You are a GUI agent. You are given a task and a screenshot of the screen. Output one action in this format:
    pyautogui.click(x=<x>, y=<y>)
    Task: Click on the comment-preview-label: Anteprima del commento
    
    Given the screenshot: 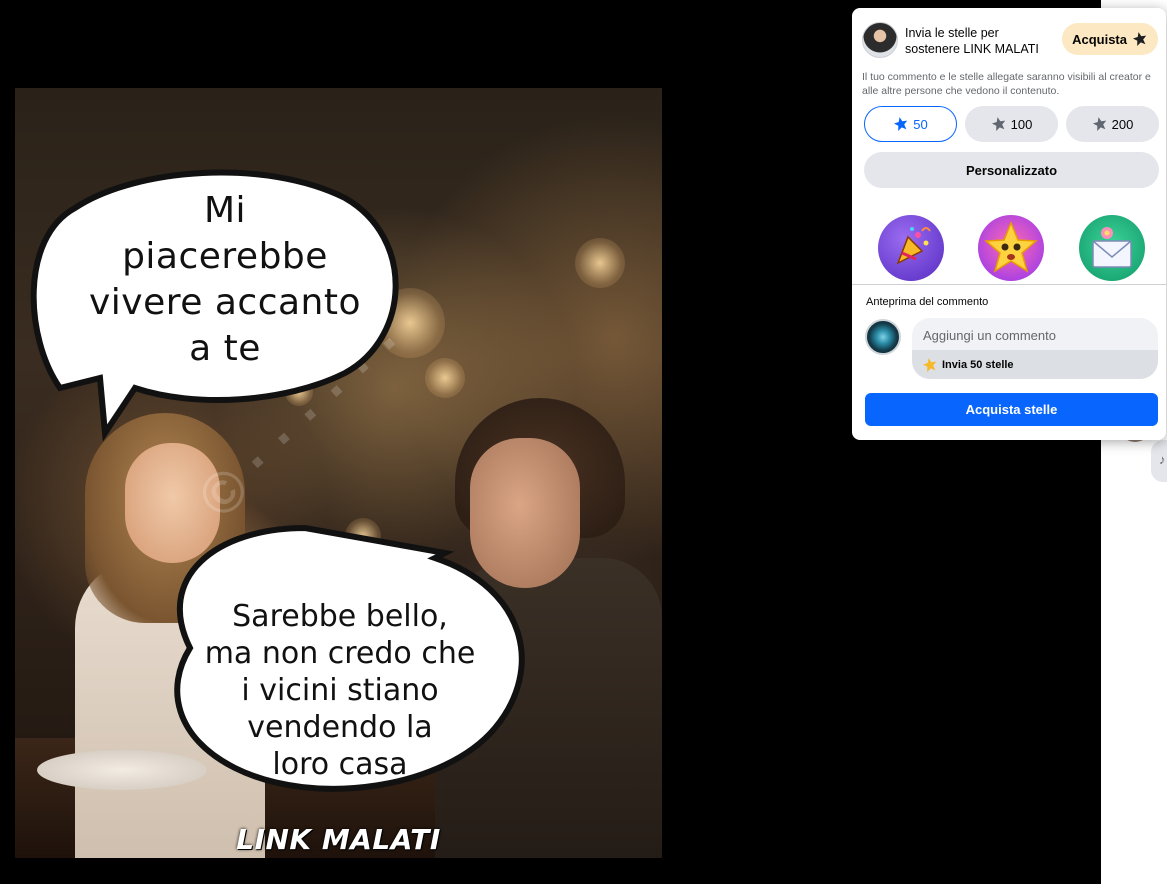 What is the action you would take?
    pyautogui.click(x=927, y=302)
    